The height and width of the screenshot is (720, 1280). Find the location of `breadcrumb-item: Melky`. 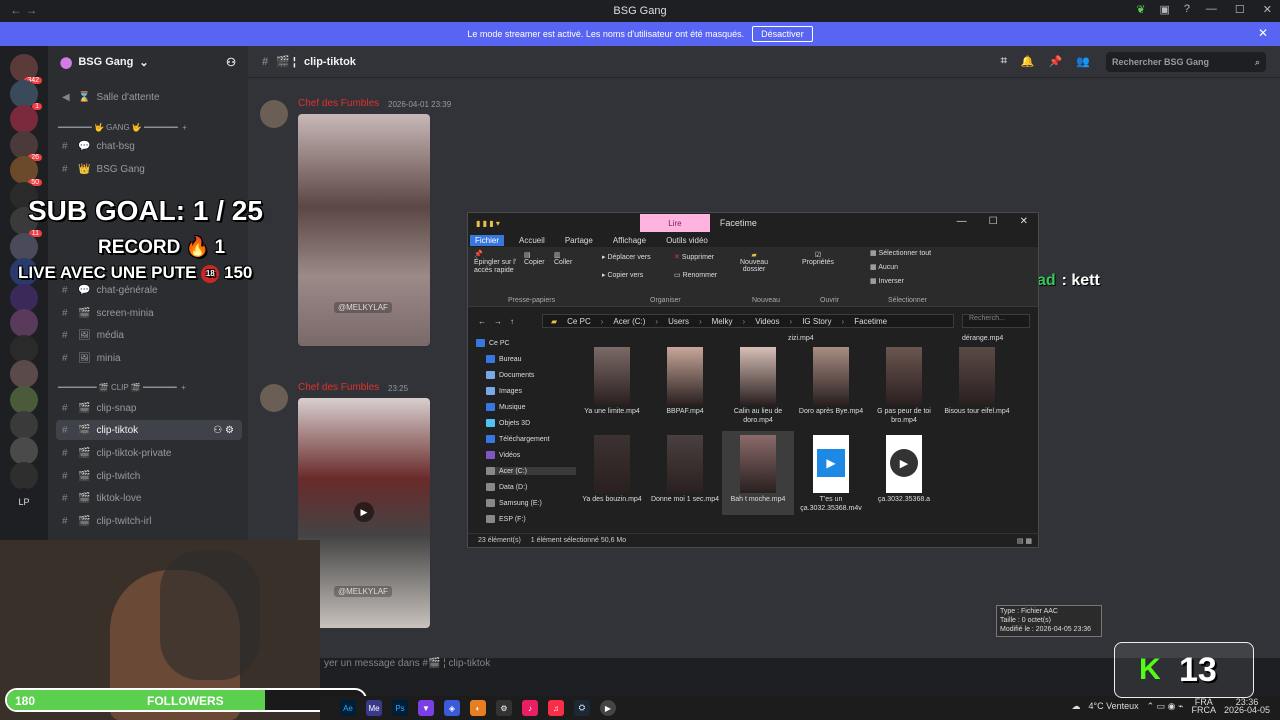

breadcrumb-item: Melky is located at coordinates (722, 321).